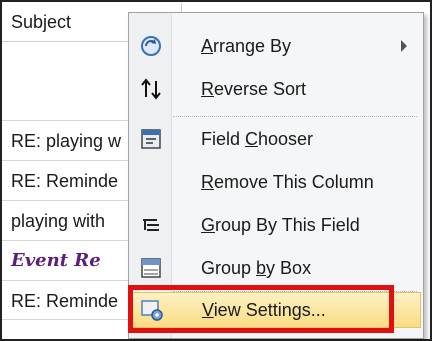 The image size is (432, 341). Describe the element at coordinates (151, 46) in the screenshot. I see `arrange-by-icon` at that location.